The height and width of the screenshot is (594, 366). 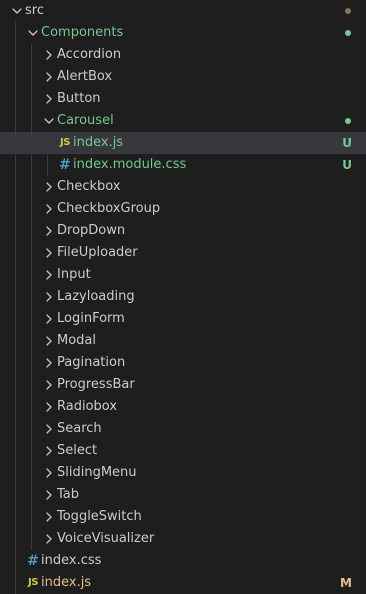 What do you see at coordinates (85, 76) in the screenshot?
I see `tree-item-label: AlertBox` at bounding box center [85, 76].